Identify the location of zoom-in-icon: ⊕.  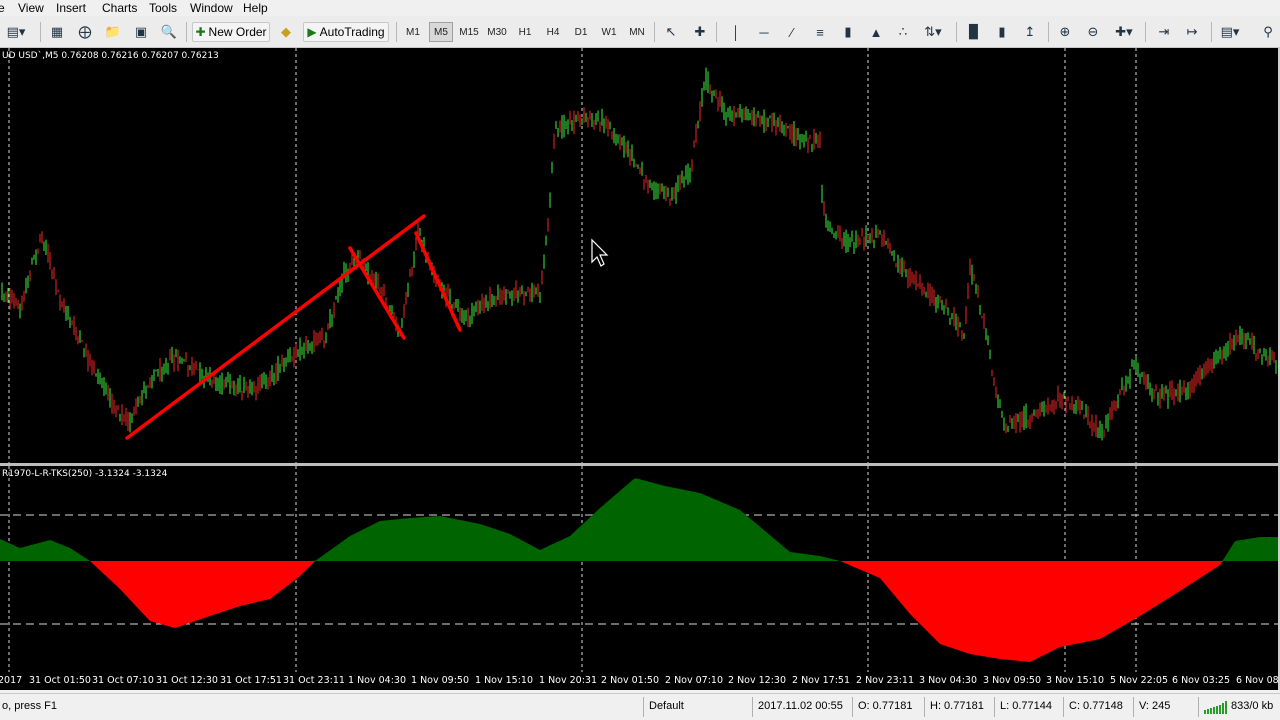
(1065, 32).